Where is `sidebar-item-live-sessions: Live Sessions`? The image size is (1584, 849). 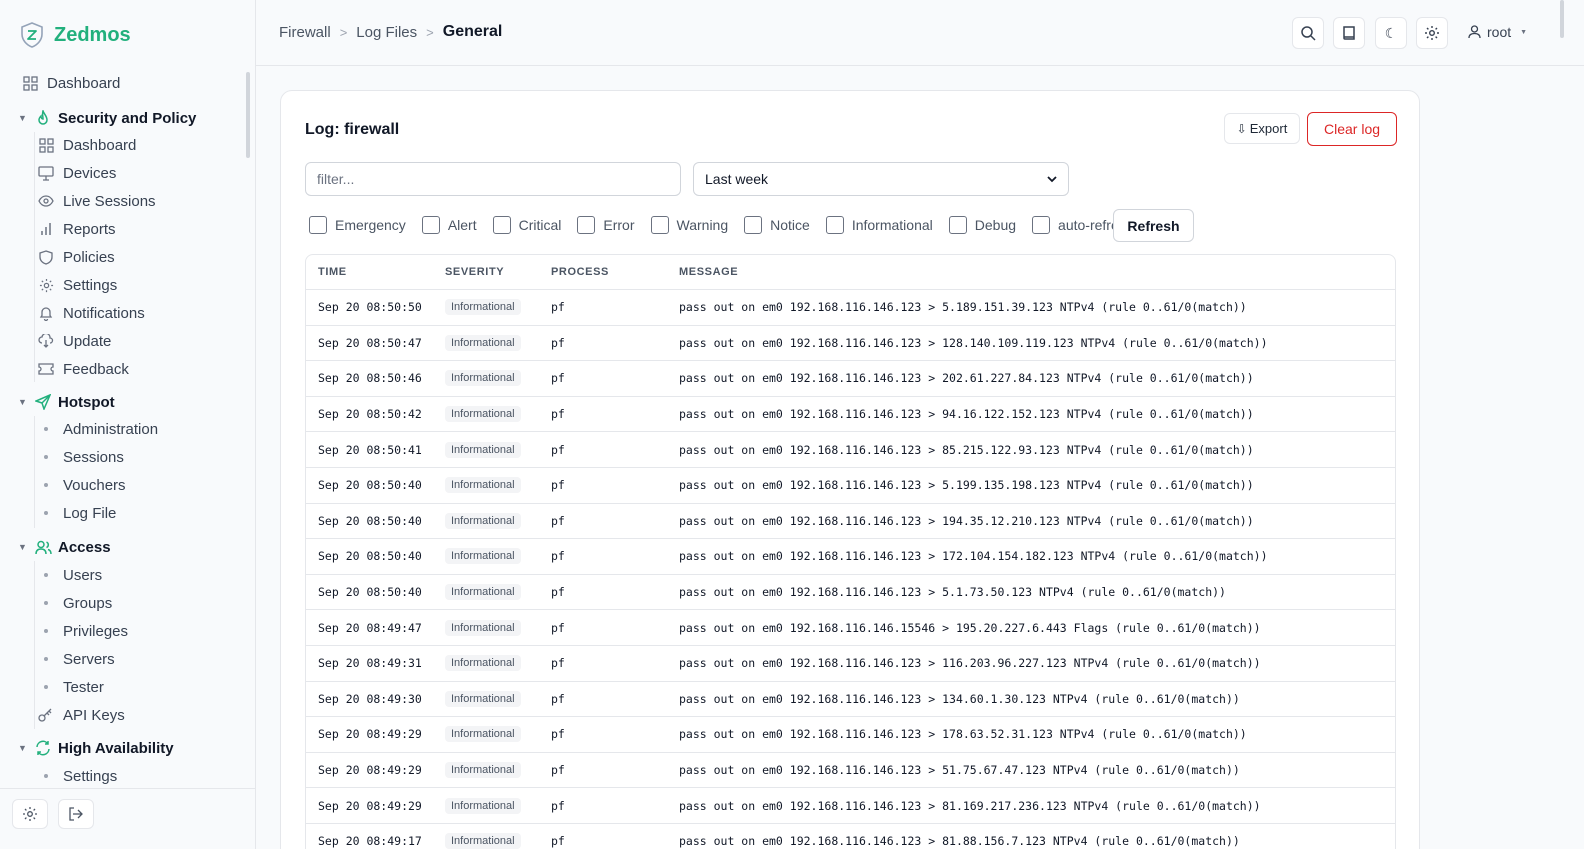
sidebar-item-live-sessions: Live Sessions is located at coordinates (120, 201).